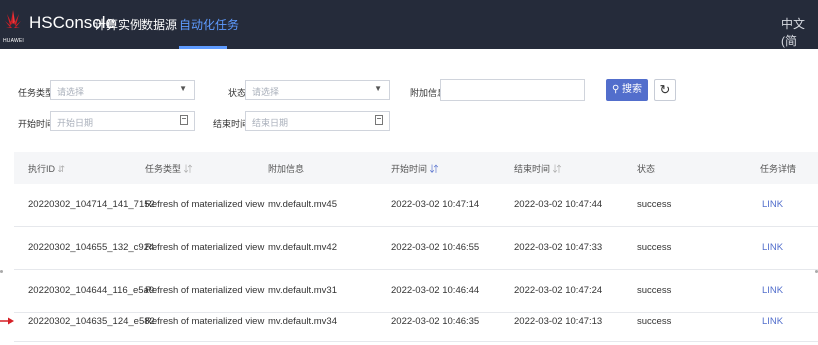 The image size is (818, 345). I want to click on task-type-label: 任务类型, so click(36, 93).